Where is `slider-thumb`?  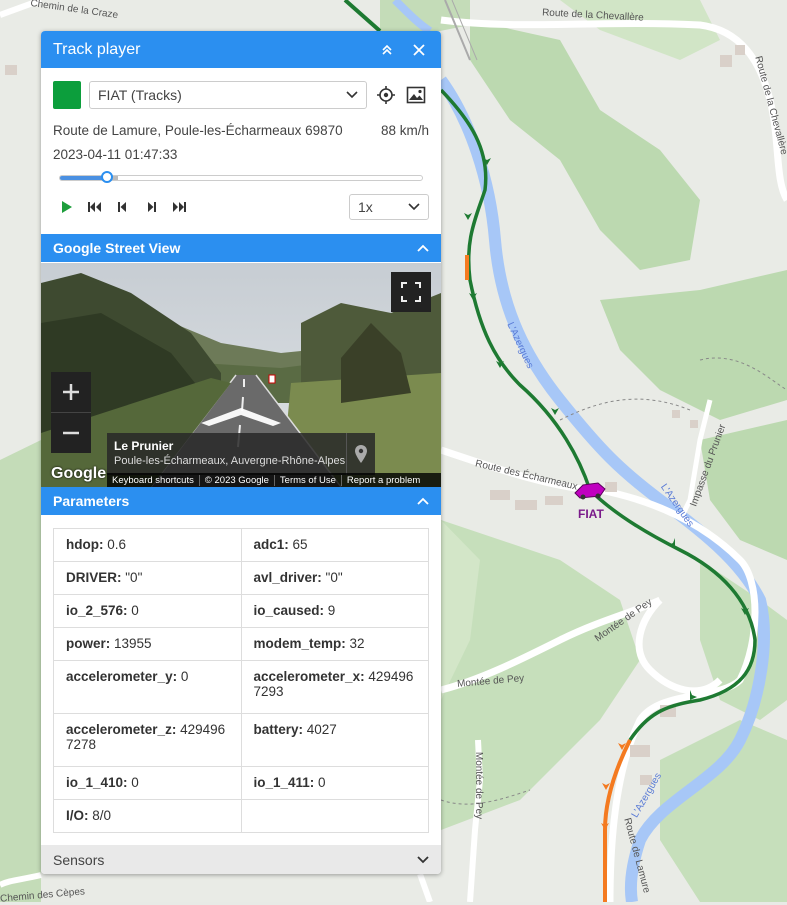 slider-thumb is located at coordinates (107, 177).